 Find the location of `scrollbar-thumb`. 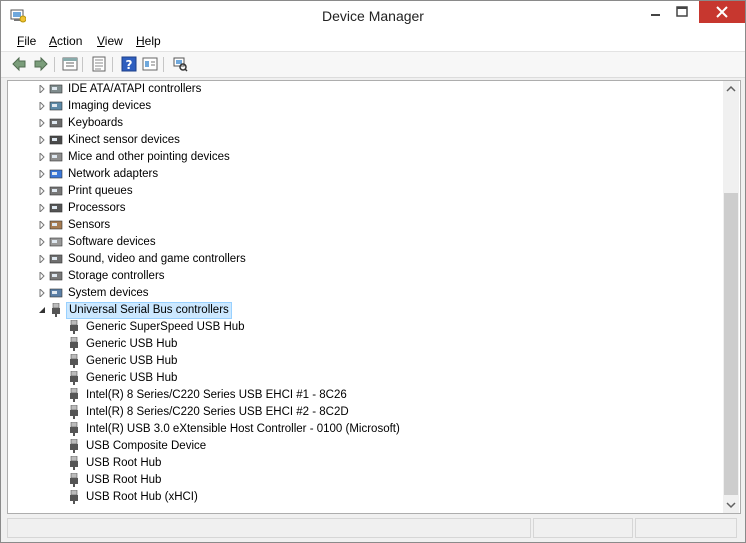

scrollbar-thumb is located at coordinates (731, 344).